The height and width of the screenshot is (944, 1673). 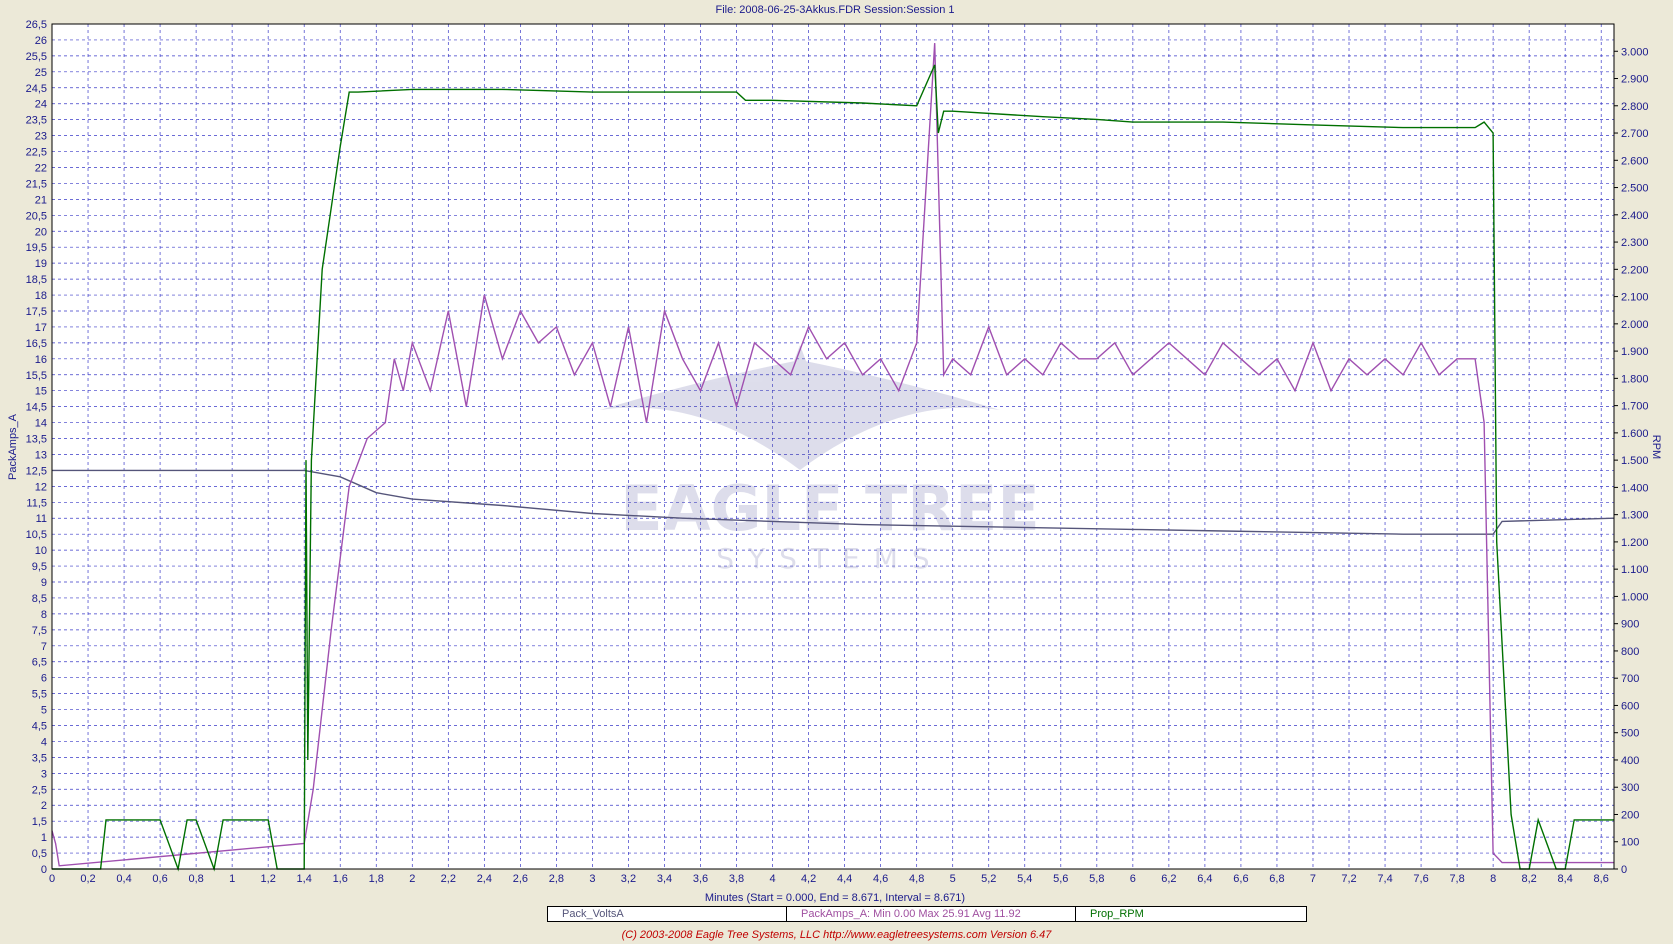 I want to click on y-axis-left-label: PackAmps_A, so click(x=13, y=446).